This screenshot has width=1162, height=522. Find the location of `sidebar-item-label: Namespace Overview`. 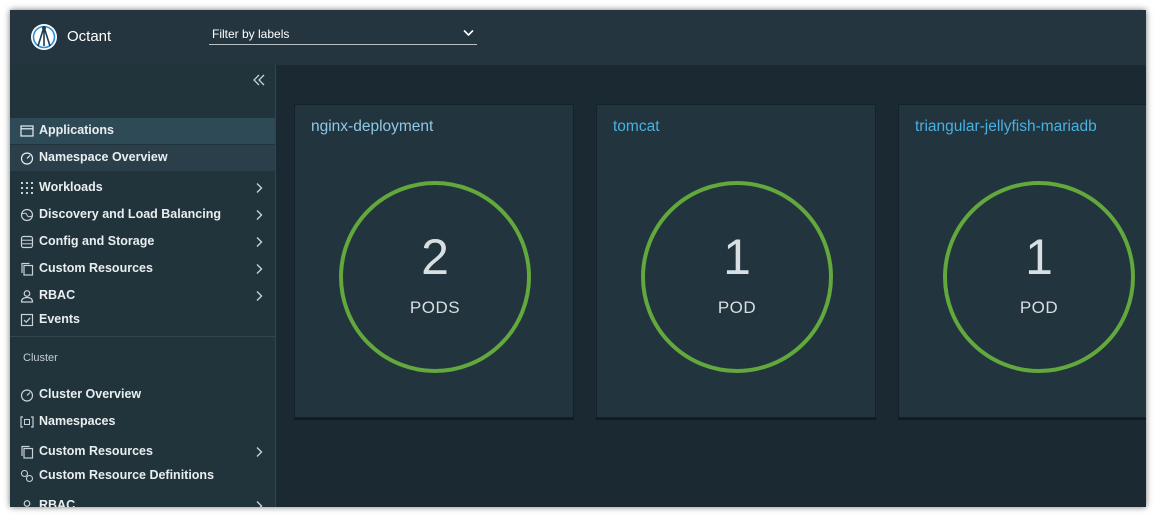

sidebar-item-label: Namespace Overview is located at coordinates (103, 157).